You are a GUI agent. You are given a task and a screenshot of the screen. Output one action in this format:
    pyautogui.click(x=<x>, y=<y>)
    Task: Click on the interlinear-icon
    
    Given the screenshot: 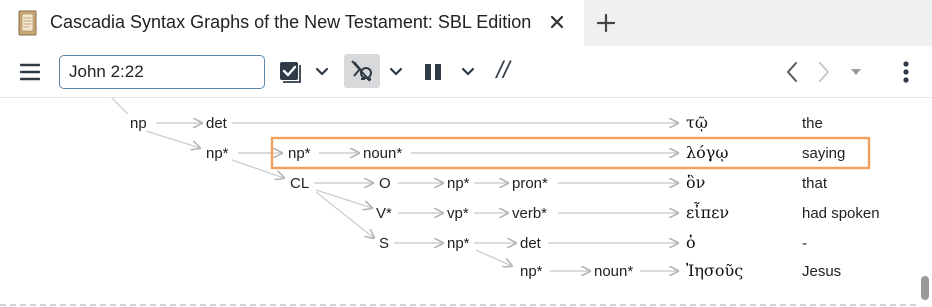 What is the action you would take?
    pyautogui.click(x=362, y=71)
    